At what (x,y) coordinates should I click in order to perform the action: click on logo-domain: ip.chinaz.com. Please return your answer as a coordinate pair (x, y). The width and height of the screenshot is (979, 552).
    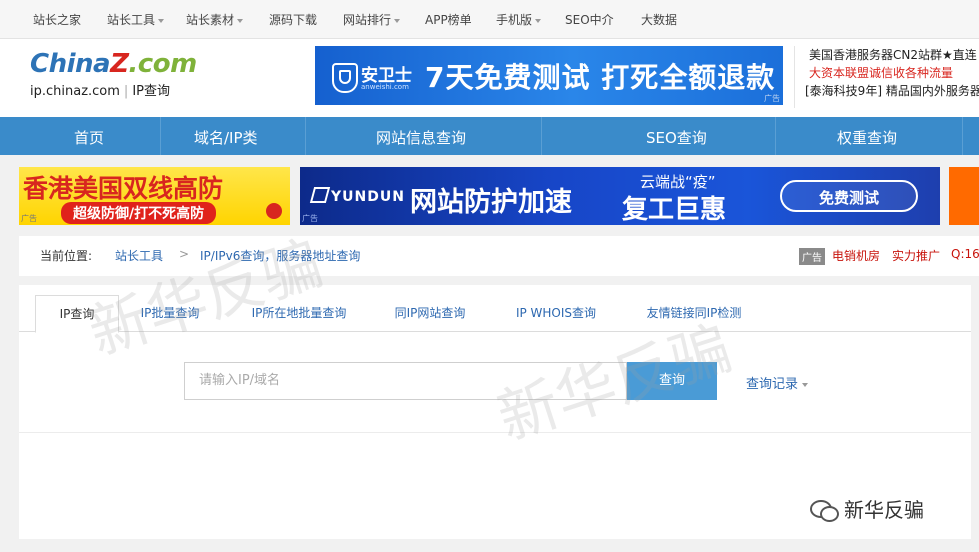
    Looking at the image, I should click on (75, 91).